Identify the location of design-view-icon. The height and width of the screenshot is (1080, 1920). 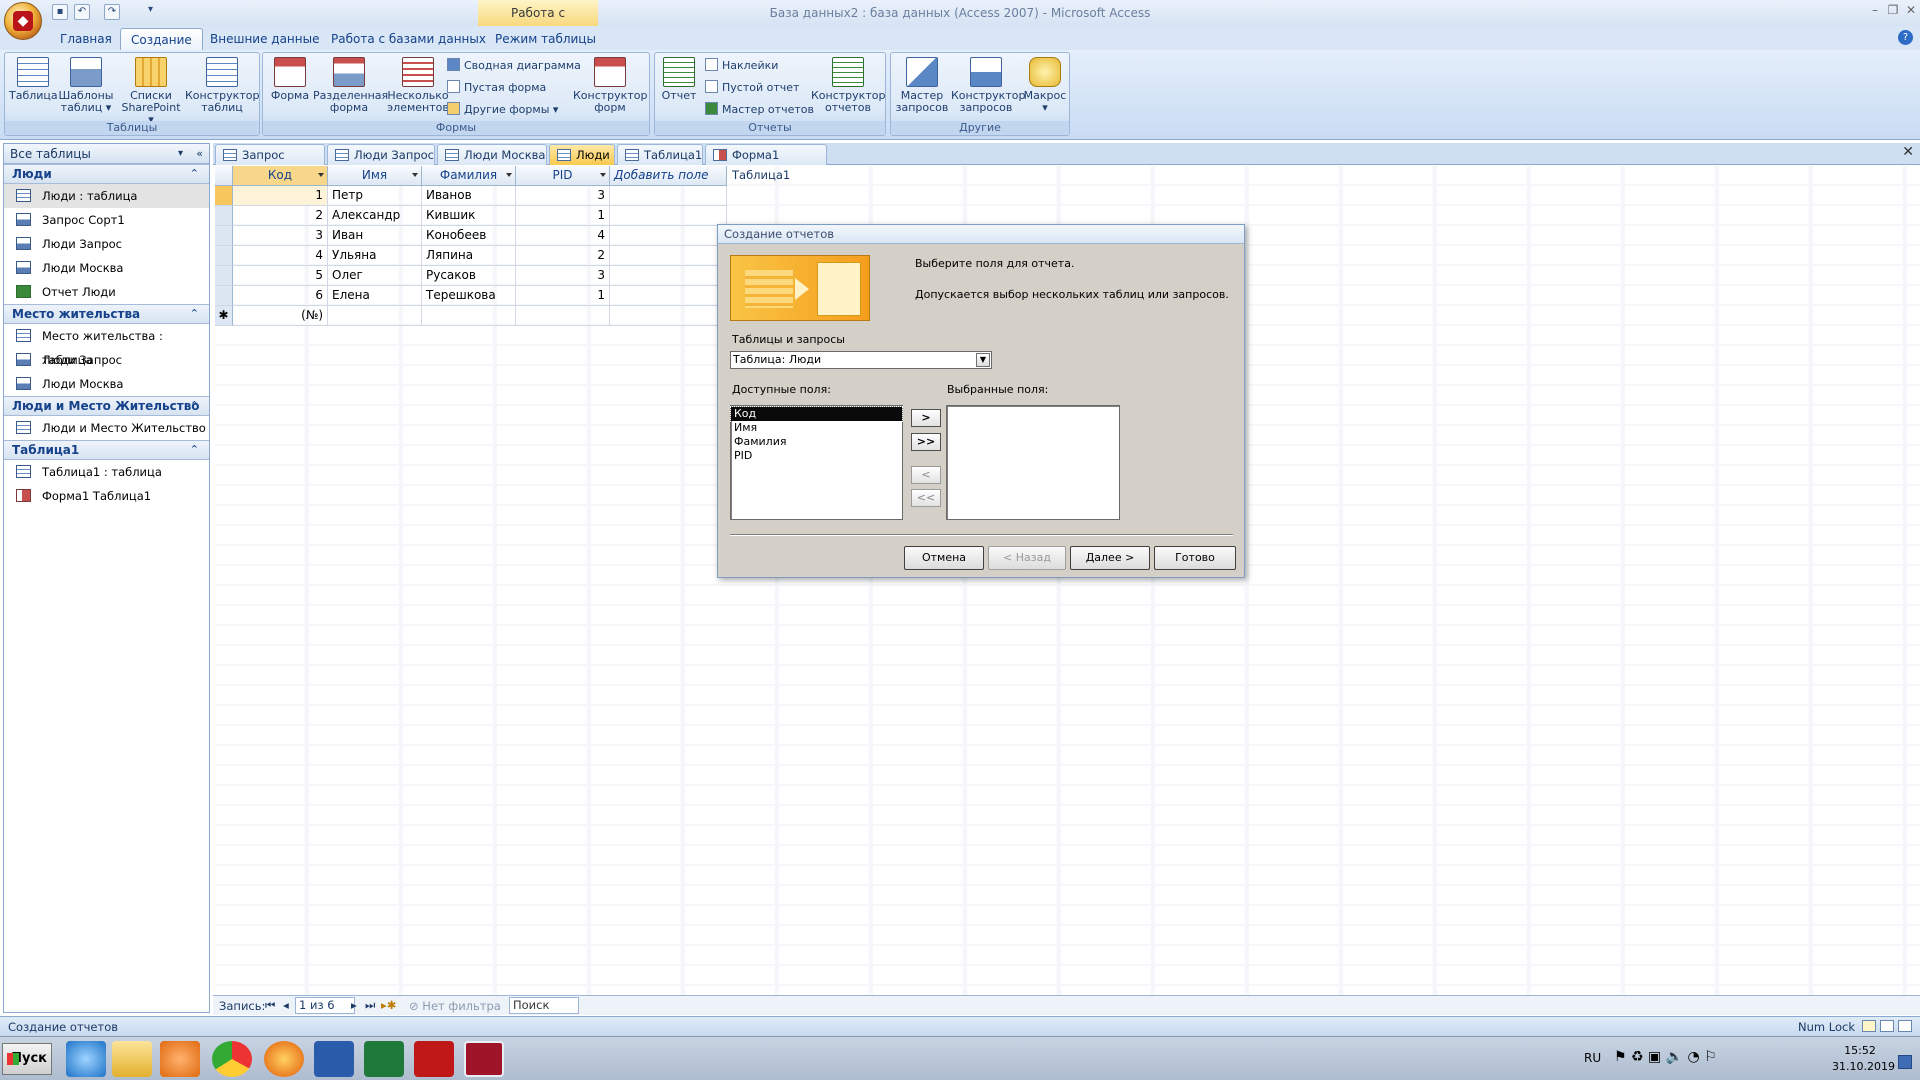
(1905, 1026).